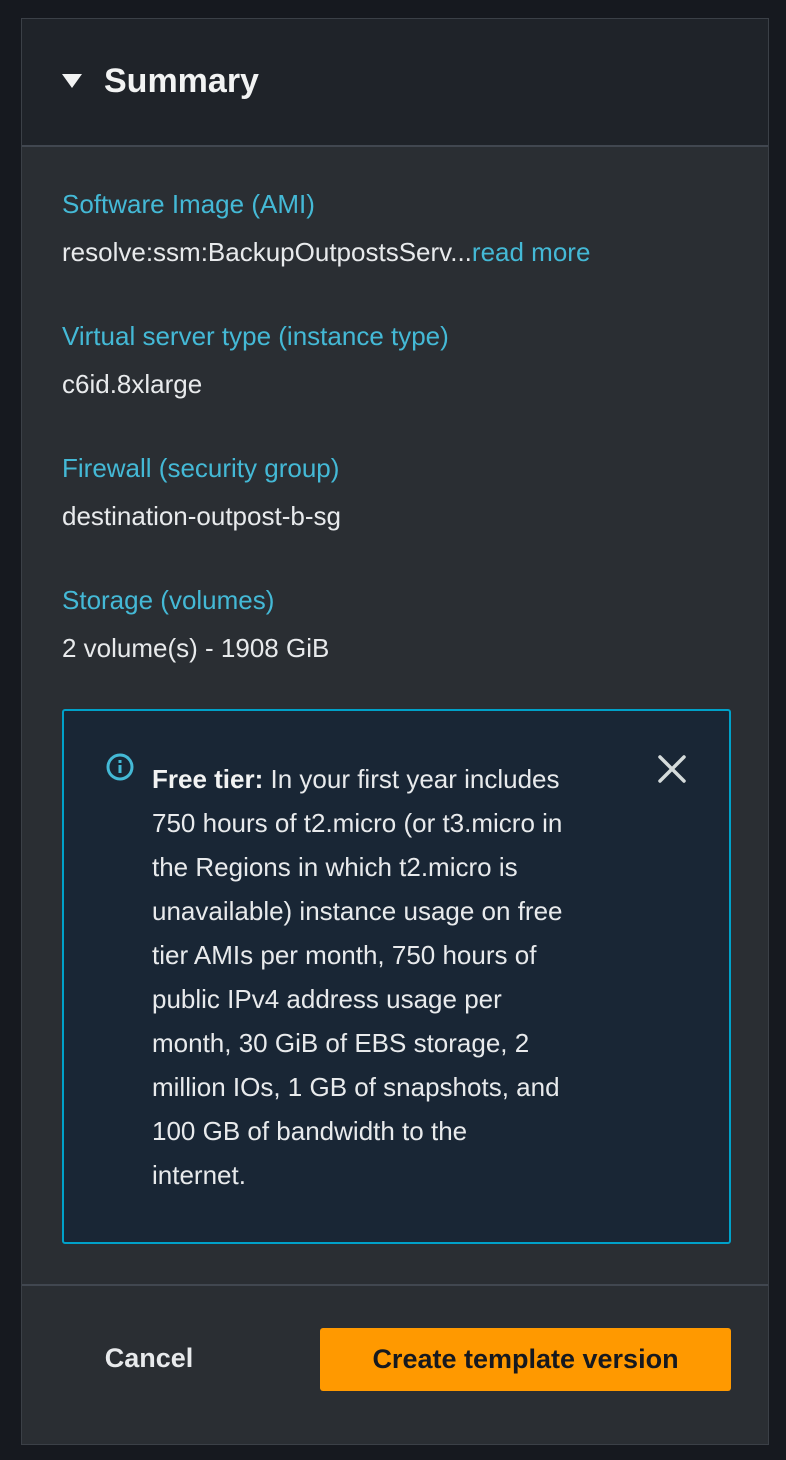 The height and width of the screenshot is (1460, 786). What do you see at coordinates (168, 600) in the screenshot?
I see `field-label-storage: Storage (volumes)` at bounding box center [168, 600].